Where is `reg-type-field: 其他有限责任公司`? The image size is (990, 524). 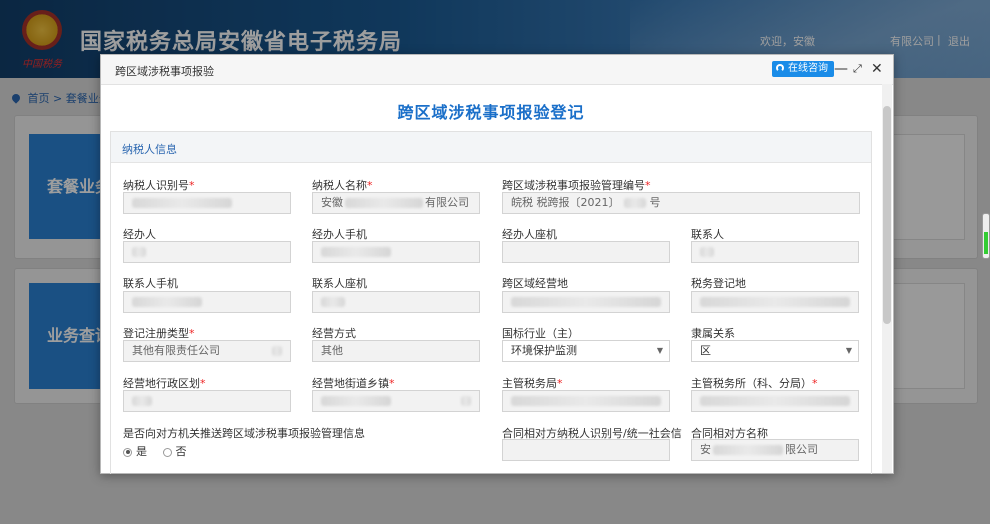
reg-type-field: 其他有限责任公司 is located at coordinates (207, 351).